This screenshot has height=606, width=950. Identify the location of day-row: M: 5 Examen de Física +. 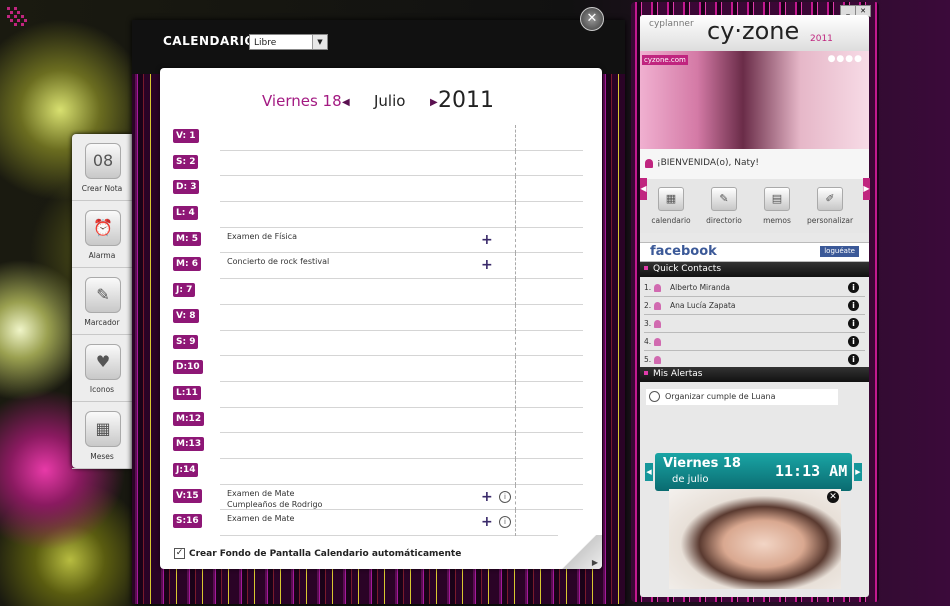
(378, 240).